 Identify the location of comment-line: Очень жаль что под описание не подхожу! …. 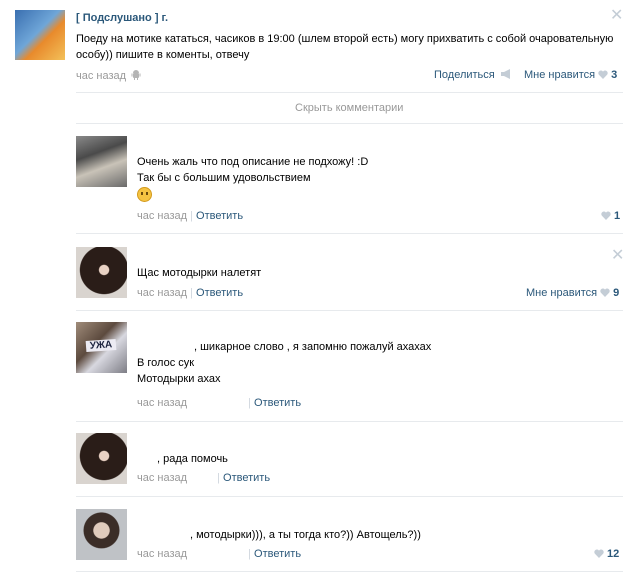
(253, 162).